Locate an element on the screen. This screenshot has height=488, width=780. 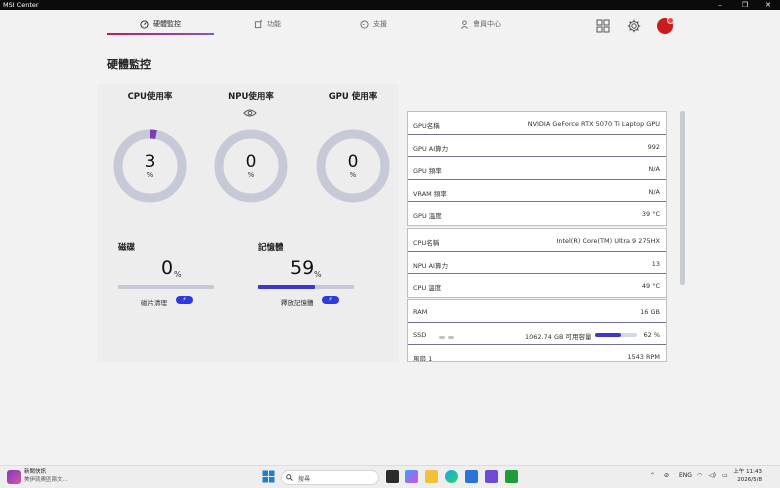
title-bar: MSI Center – ❐ ✕ is located at coordinates (390, 5).